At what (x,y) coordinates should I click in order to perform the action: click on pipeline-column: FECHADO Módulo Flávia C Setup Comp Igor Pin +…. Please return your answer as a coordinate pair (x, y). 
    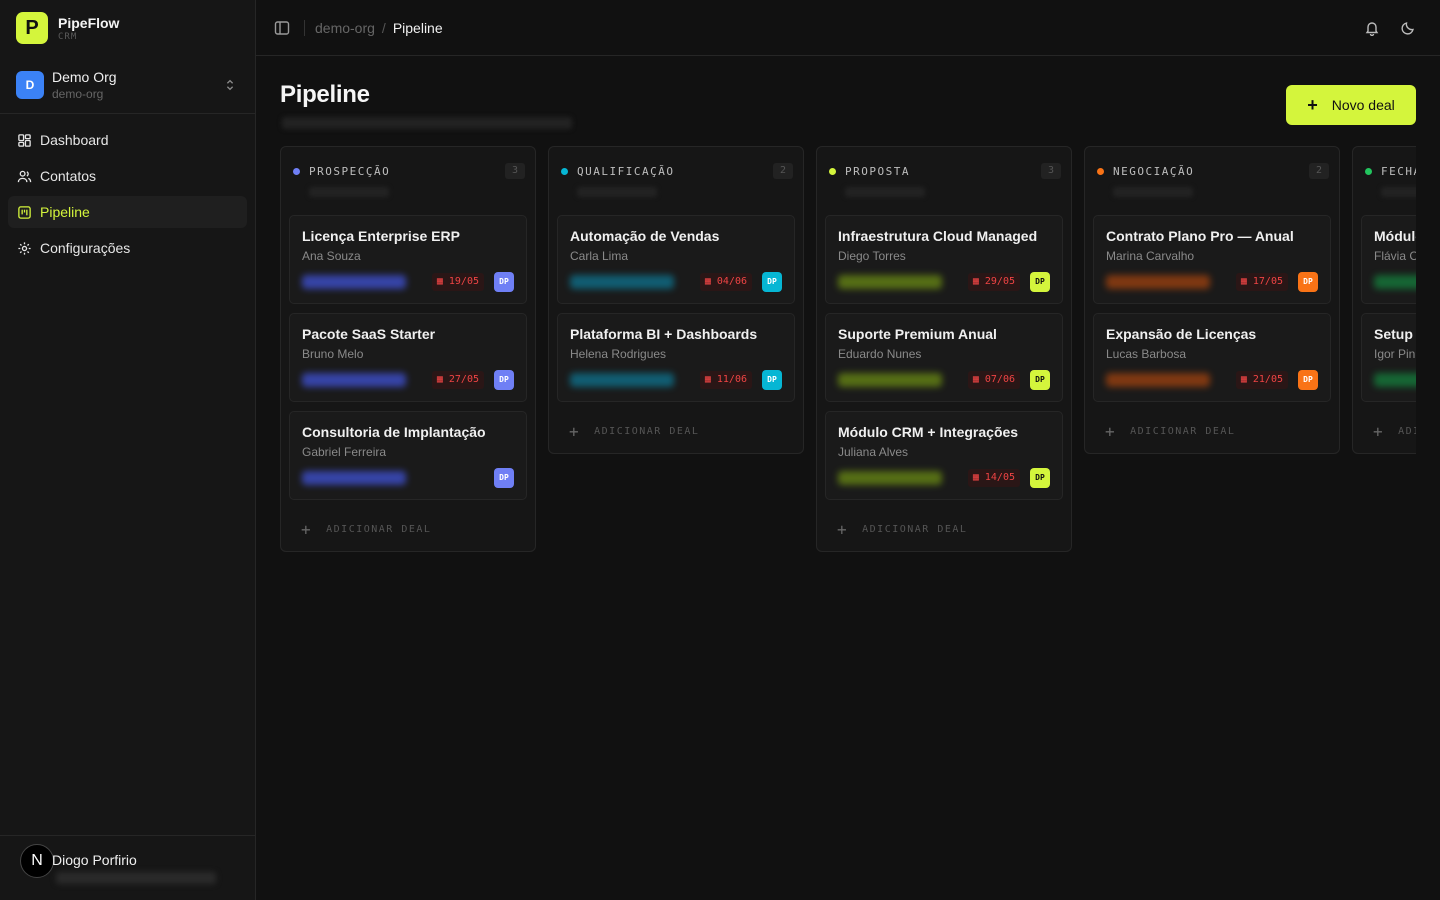
    Looking at the image, I should click on (1384, 300).